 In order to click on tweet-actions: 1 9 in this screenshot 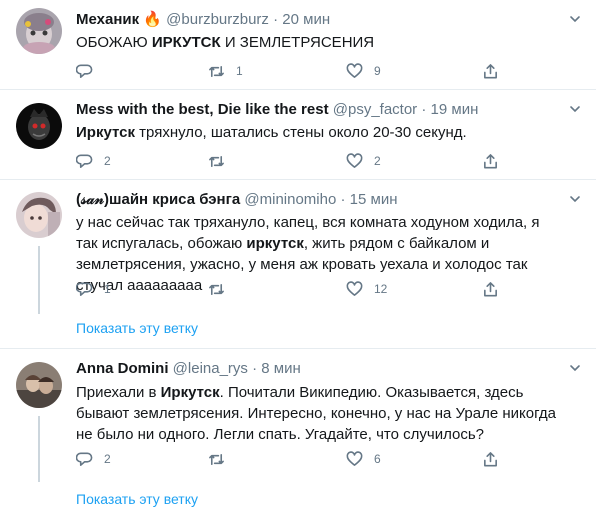, I will do `click(296, 71)`.